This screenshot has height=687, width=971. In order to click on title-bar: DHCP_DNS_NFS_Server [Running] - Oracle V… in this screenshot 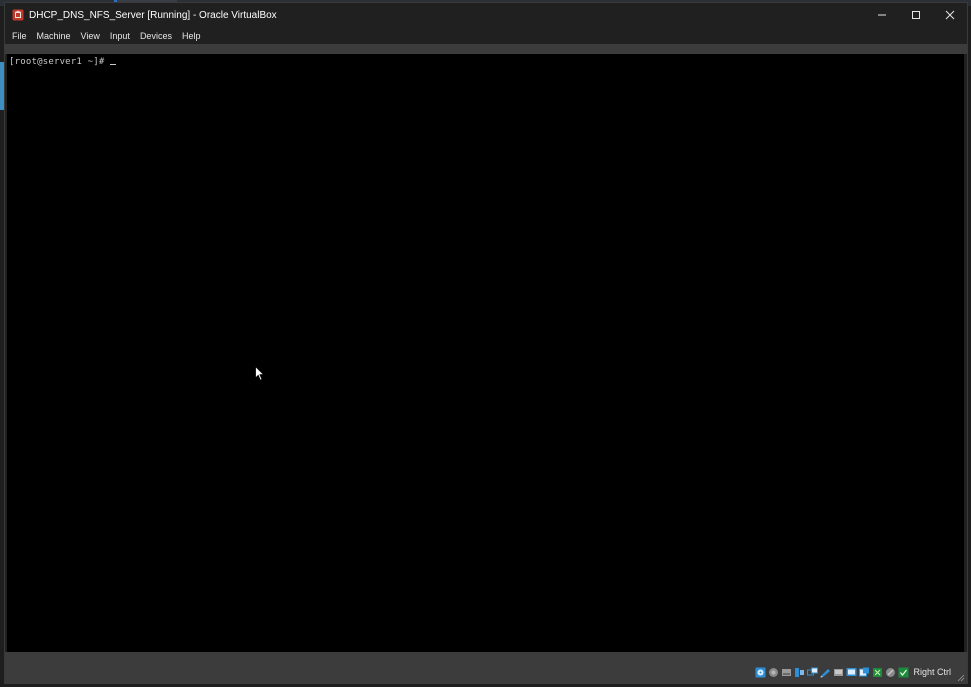, I will do `click(486, 15)`.